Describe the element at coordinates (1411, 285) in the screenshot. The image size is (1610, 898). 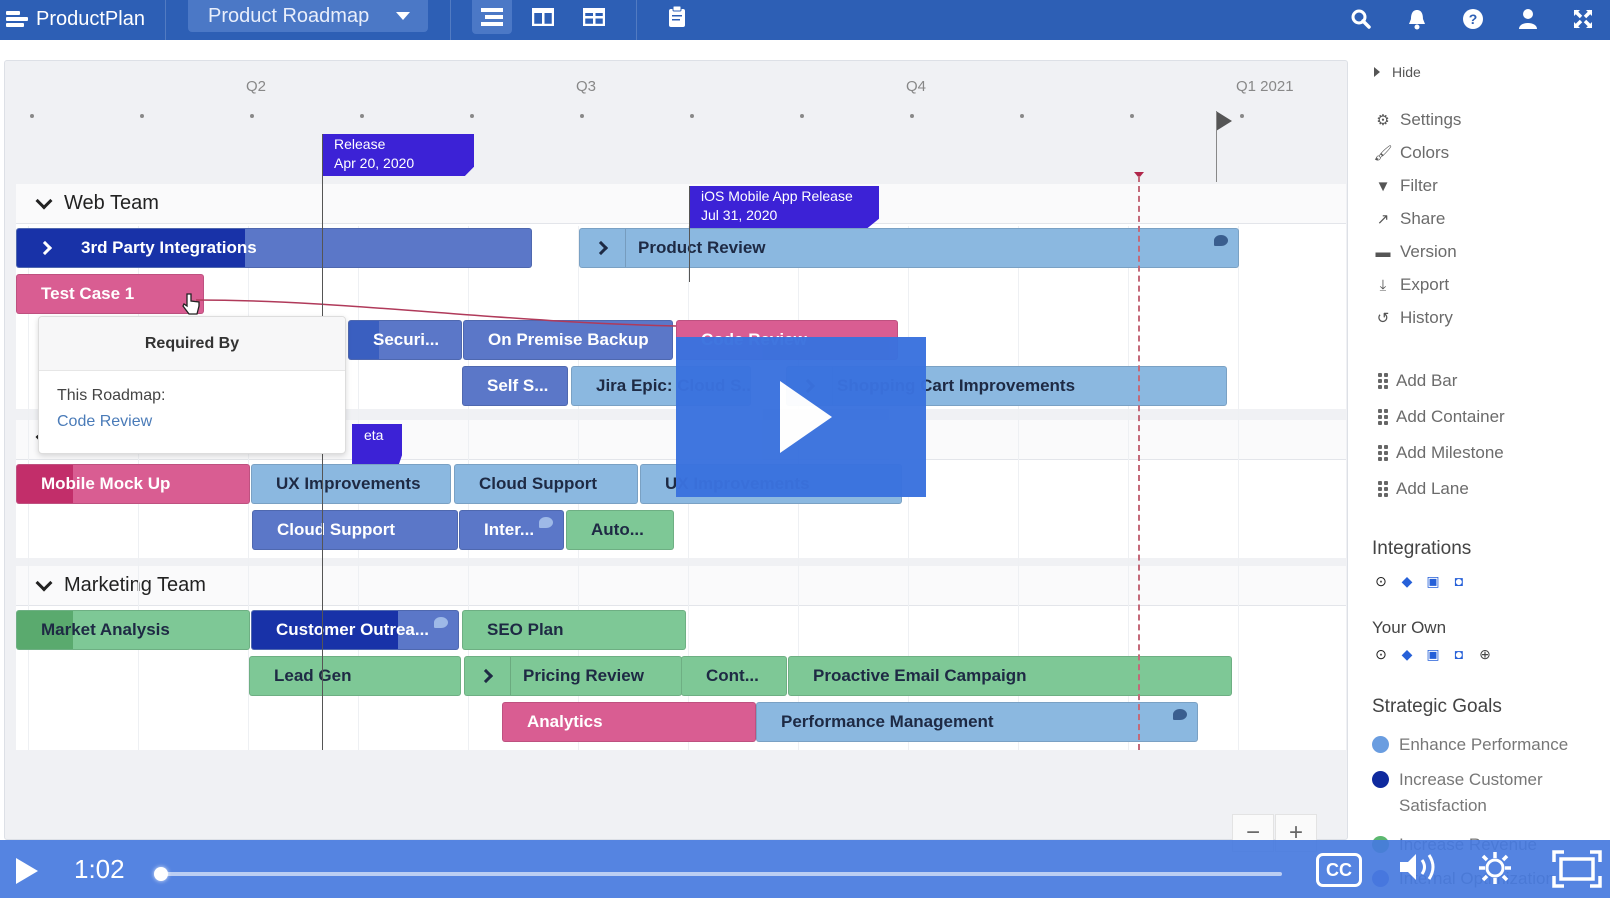
I see `sidebar-item-export: ⤓ Export` at that location.